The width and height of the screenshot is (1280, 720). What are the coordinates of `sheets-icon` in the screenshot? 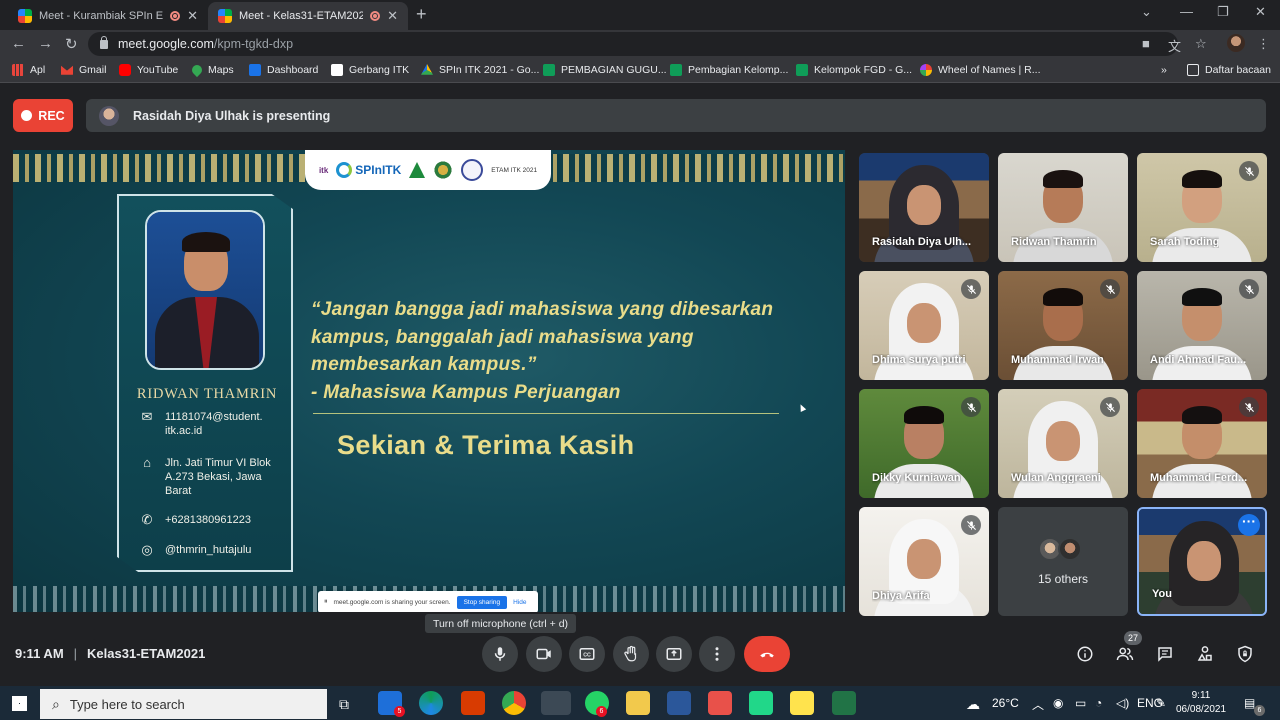 It's located at (549, 70).